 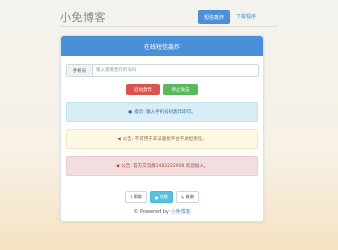 I want to click on phone-input-group: 手机号, so click(x=162, y=70).